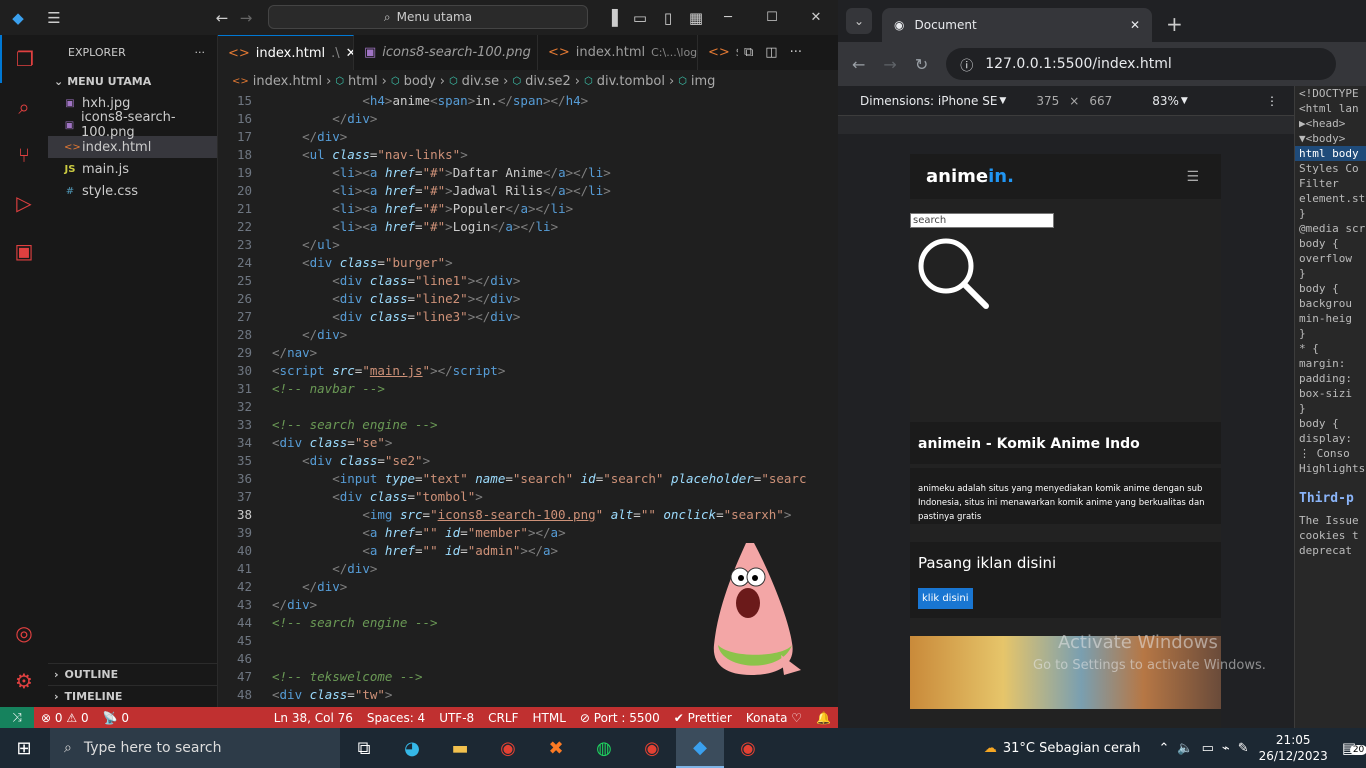 This screenshot has width=1366, height=768. What do you see at coordinates (1330, 550) in the screenshot?
I see `devtools-line: deprecat` at bounding box center [1330, 550].